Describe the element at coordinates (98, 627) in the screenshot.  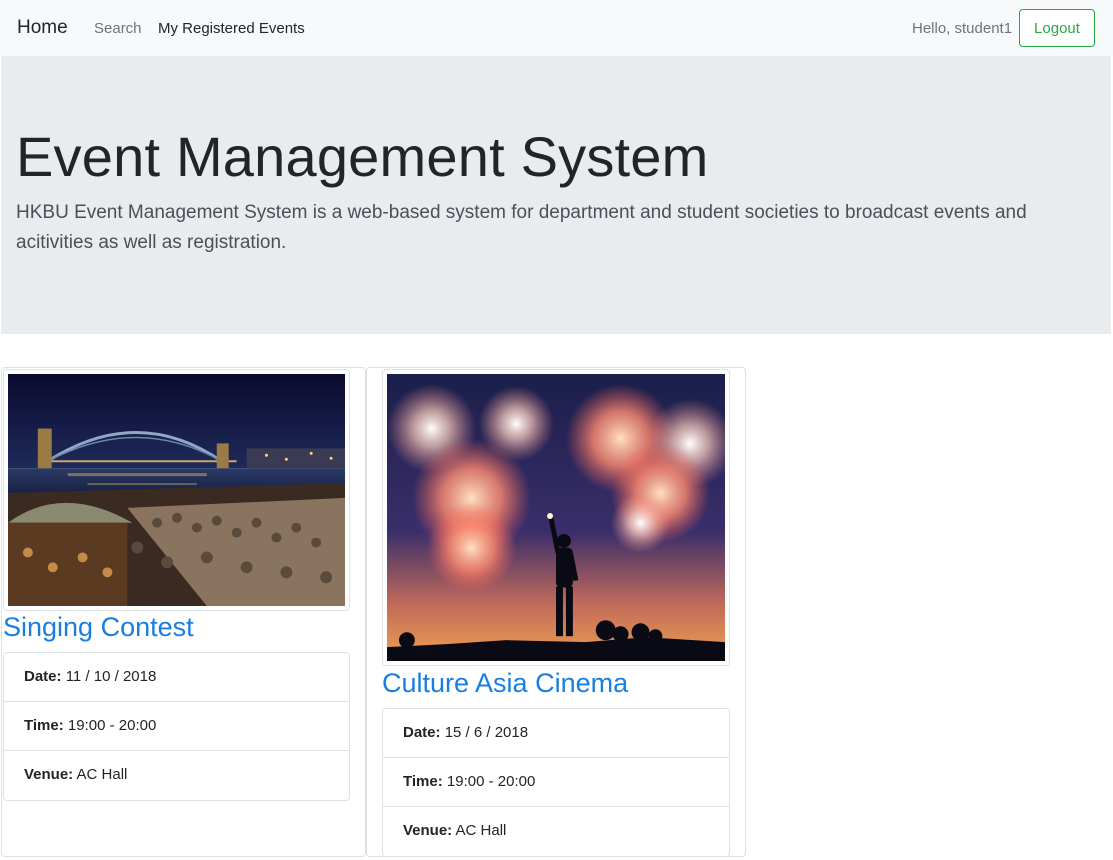
I see `event-title-link: Singing Contest` at that location.